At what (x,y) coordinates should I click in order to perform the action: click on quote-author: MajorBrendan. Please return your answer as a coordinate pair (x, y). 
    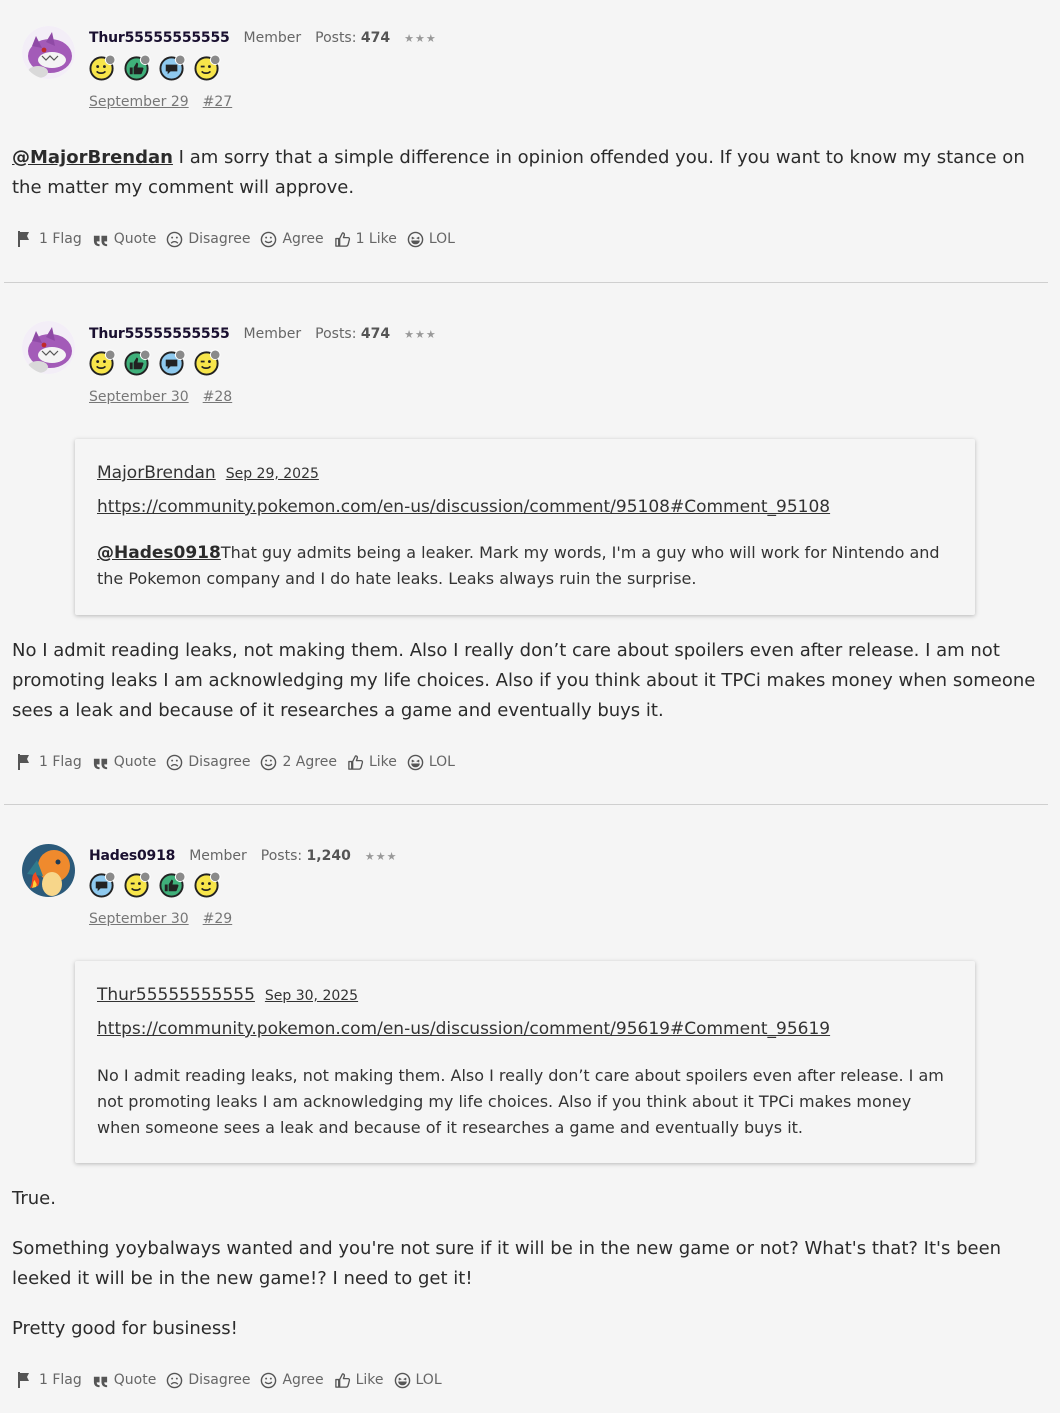
    Looking at the image, I should click on (156, 473).